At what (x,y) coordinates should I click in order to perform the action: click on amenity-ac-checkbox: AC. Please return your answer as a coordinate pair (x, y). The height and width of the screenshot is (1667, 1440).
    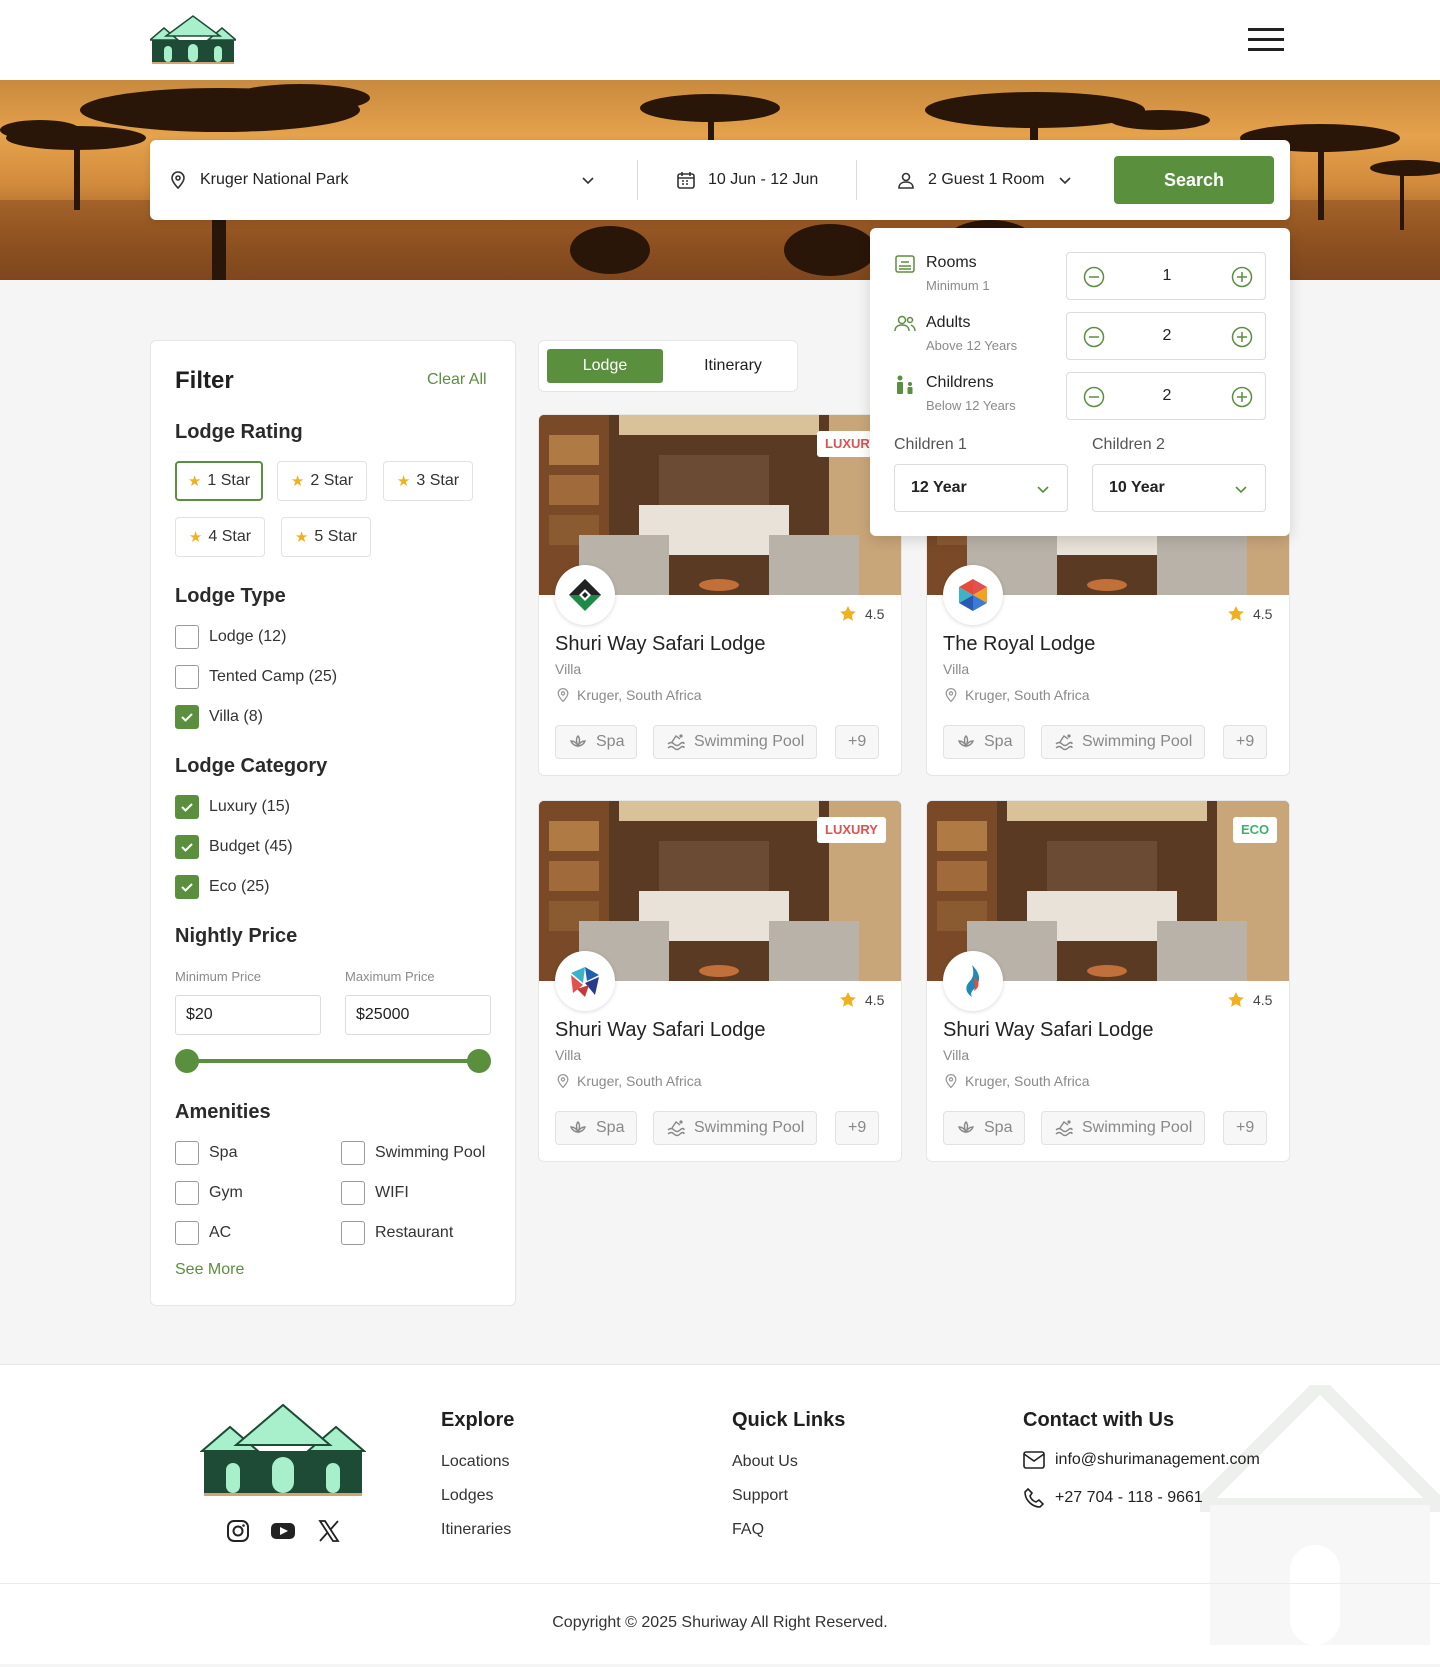
    Looking at the image, I should click on (203, 1233).